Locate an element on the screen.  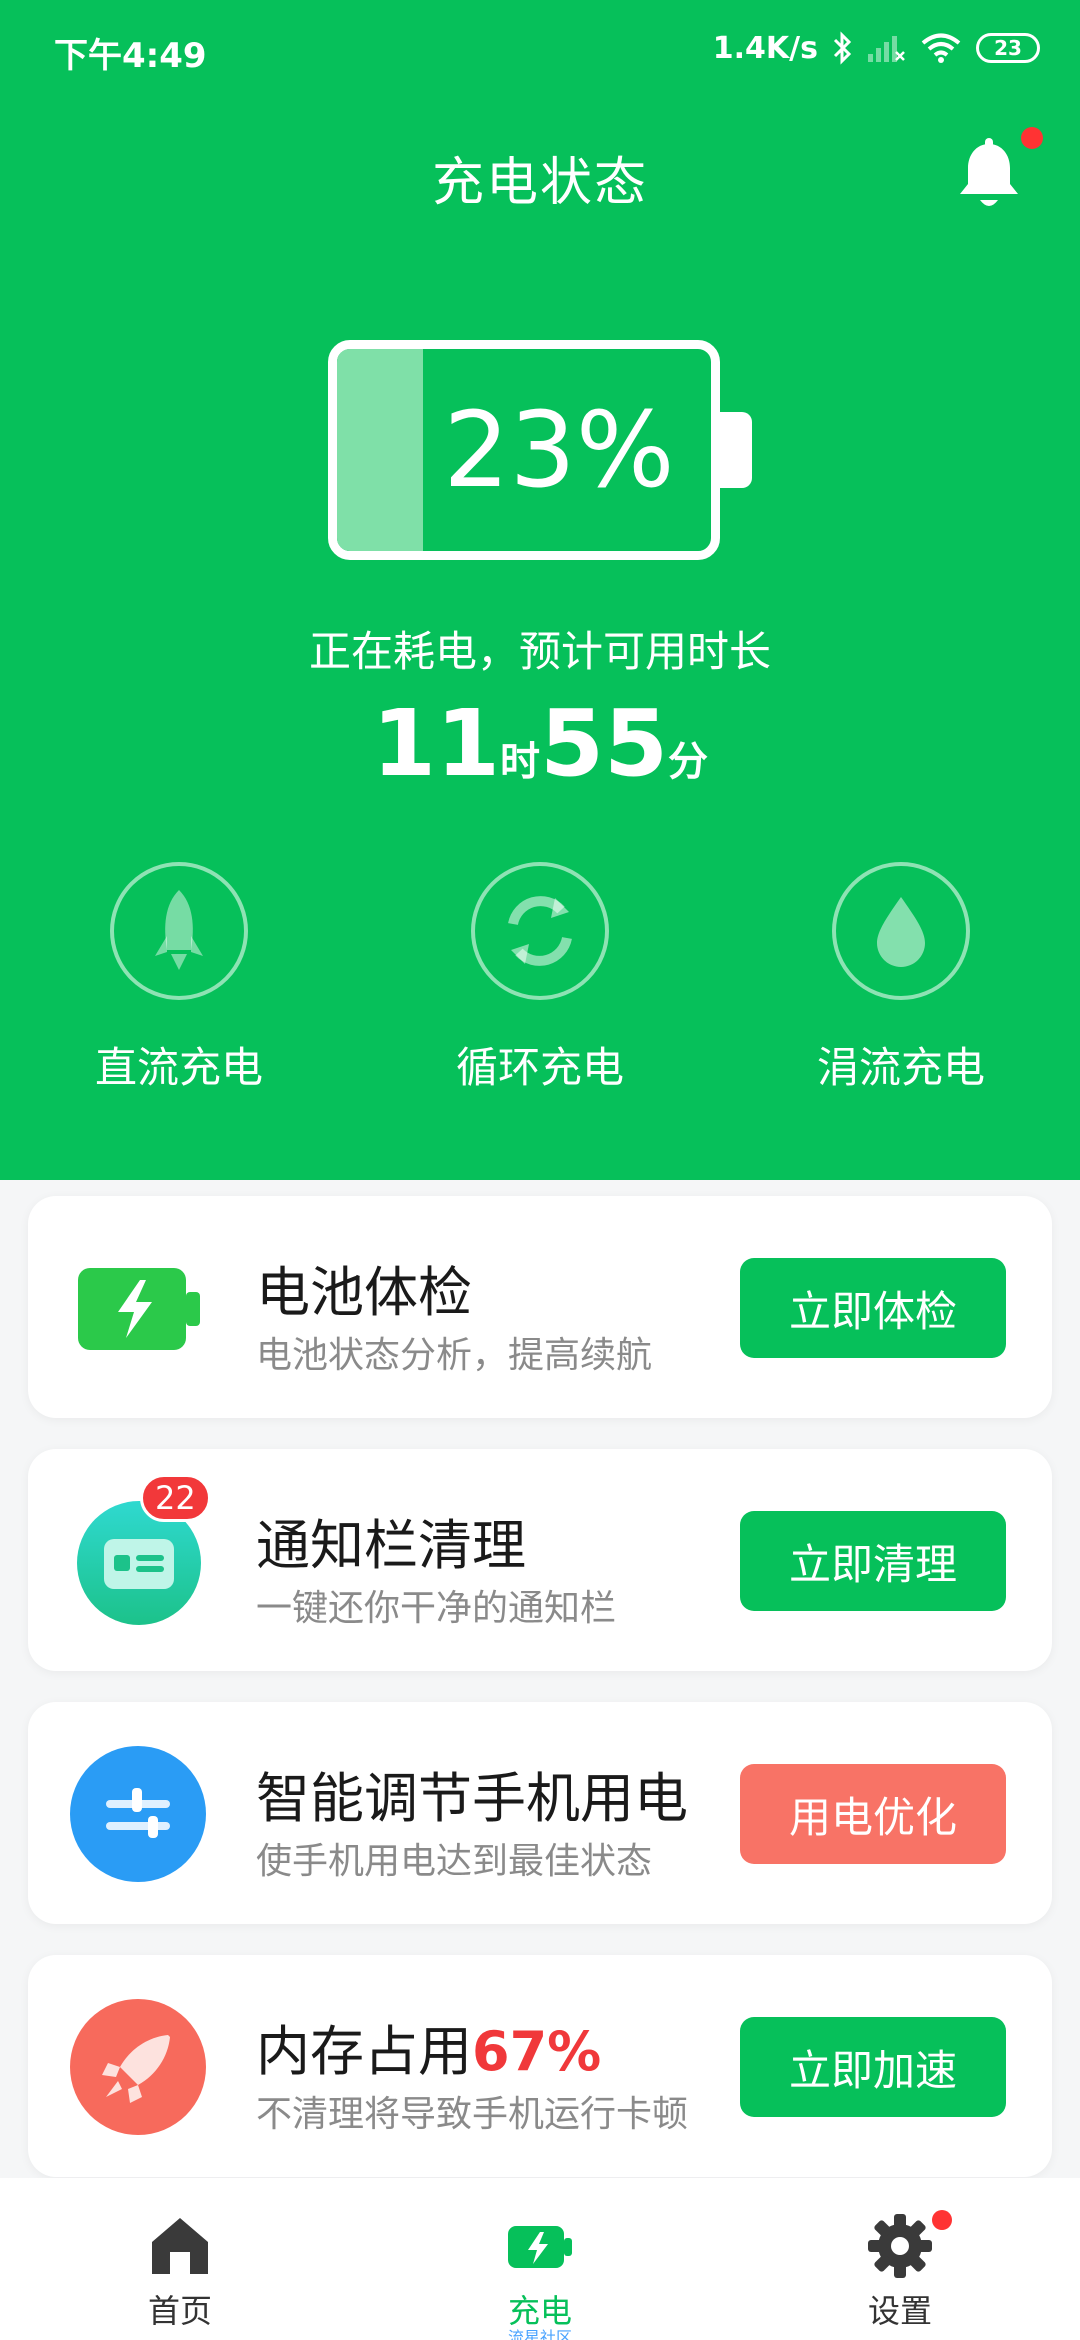
card-title: 智能调节手机用电 is located at coordinates (472, 1798).